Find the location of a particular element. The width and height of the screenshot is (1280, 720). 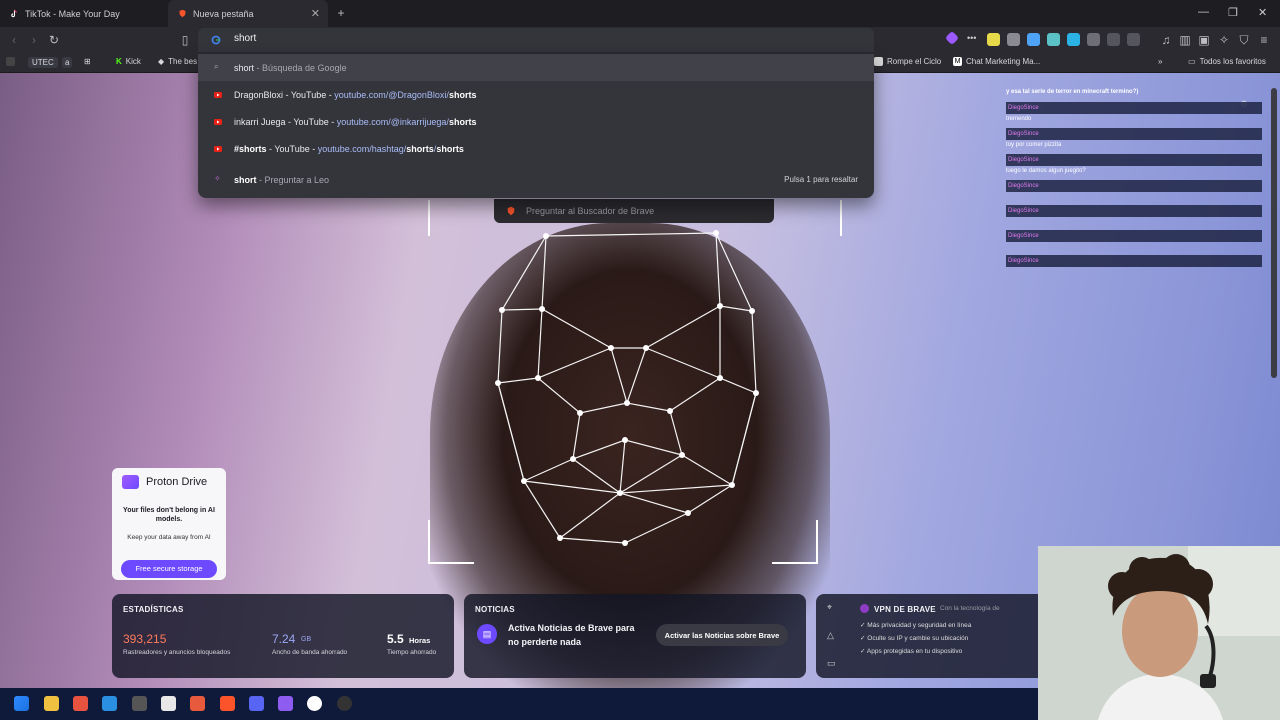

vpn-feature: ✓ Oculte su IP y cambie su ubicación is located at coordinates (914, 638).